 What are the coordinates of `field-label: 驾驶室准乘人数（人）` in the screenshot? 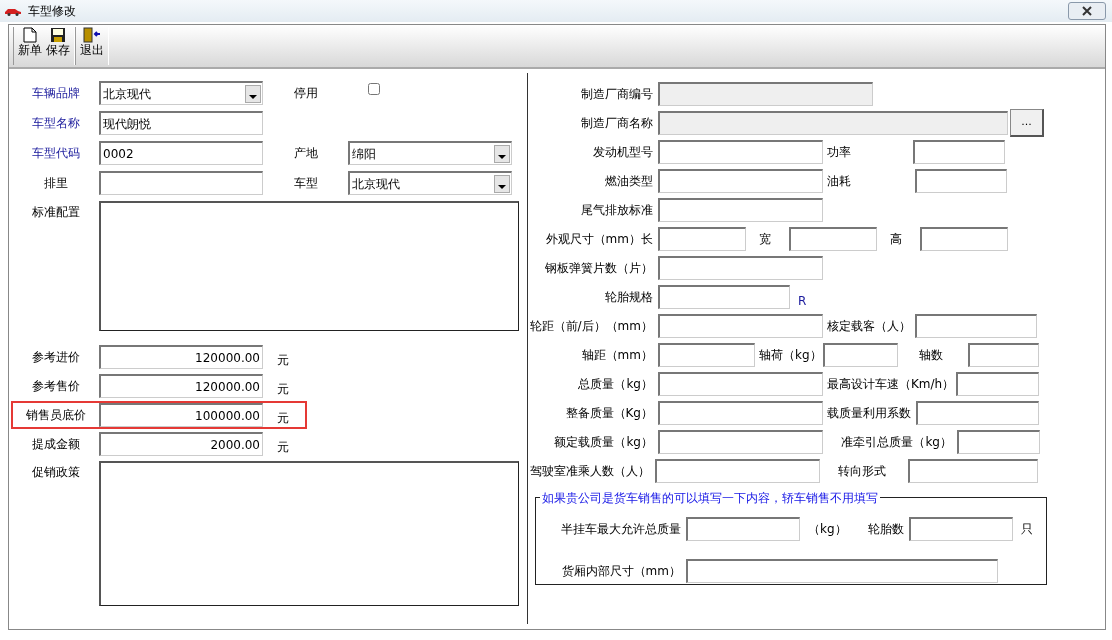 It's located at (590, 471).